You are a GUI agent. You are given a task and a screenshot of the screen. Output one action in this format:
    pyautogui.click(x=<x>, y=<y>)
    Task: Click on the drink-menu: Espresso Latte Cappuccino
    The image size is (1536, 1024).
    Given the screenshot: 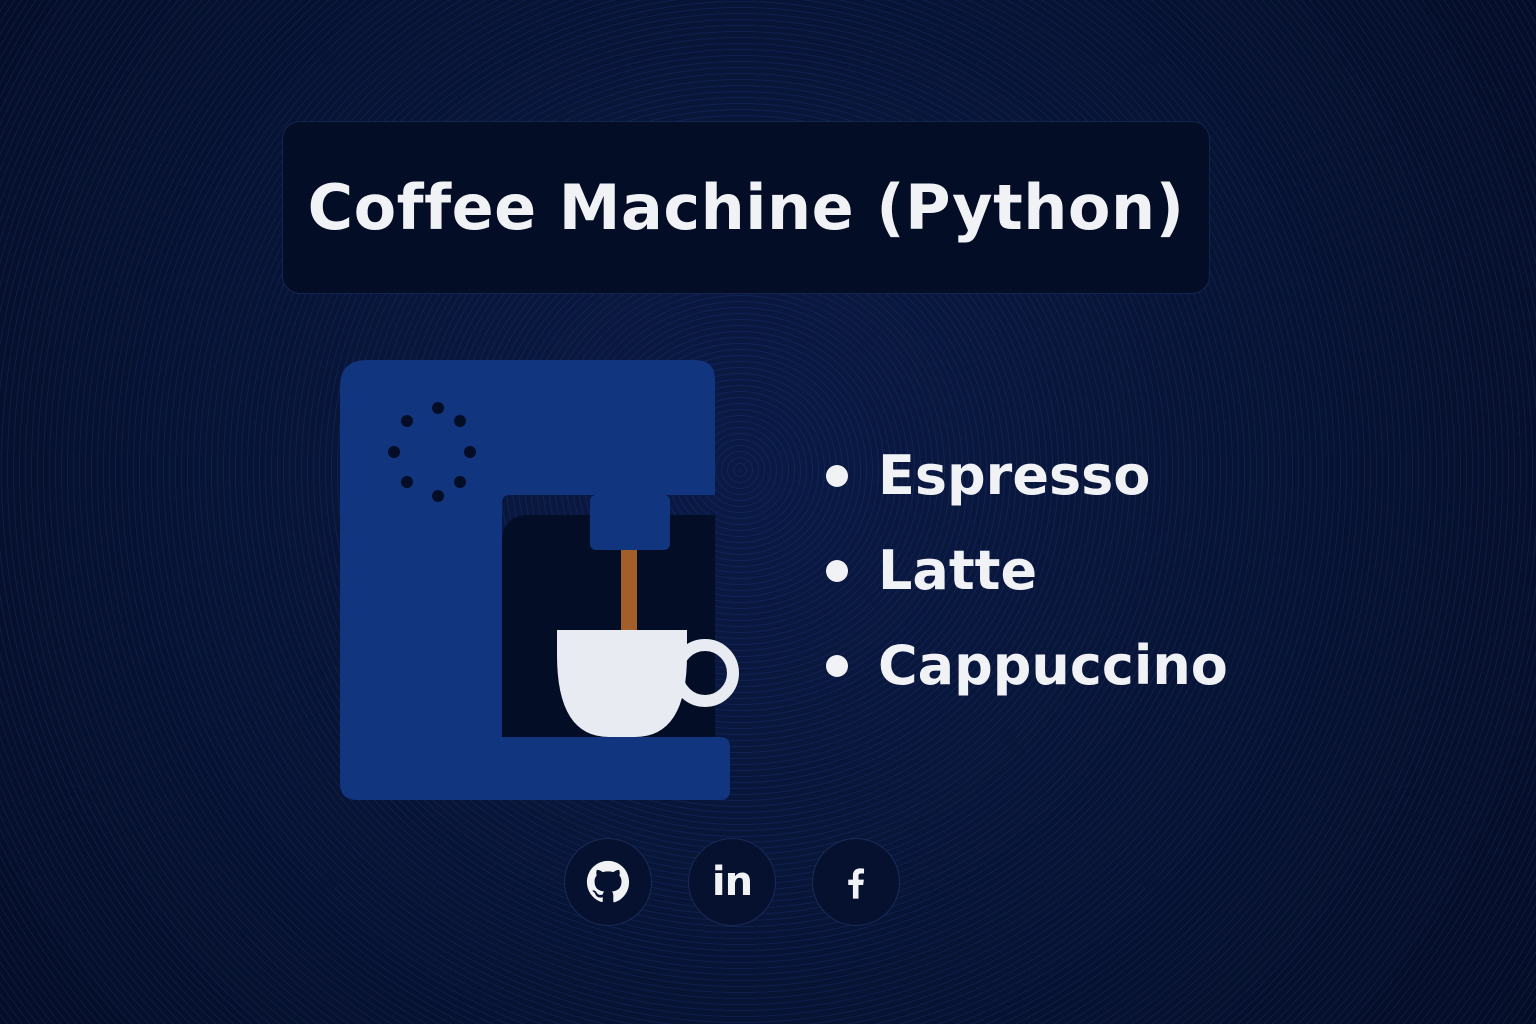 What is the action you would take?
    pyautogui.click(x=1024, y=570)
    